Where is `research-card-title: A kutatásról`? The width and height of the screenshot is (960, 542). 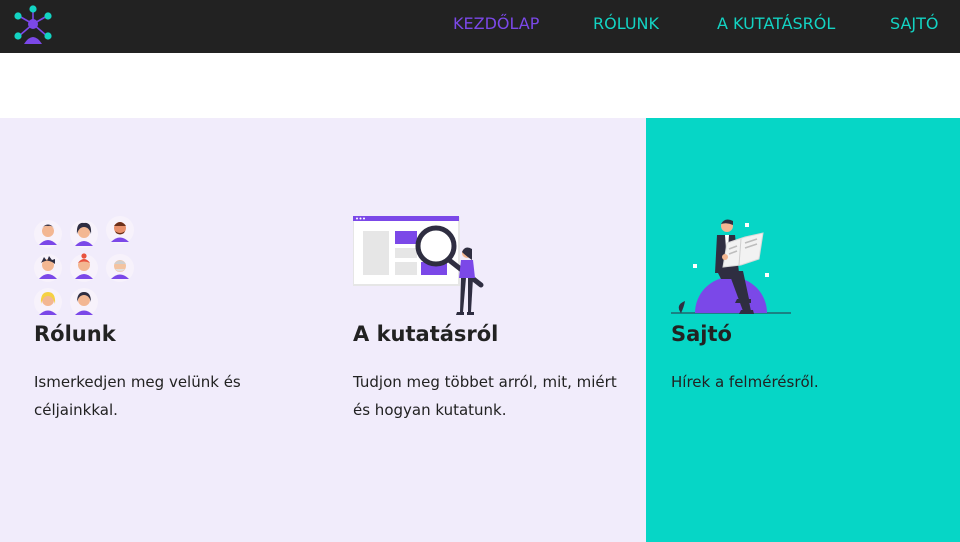 research-card-title: A kutatásról is located at coordinates (489, 334).